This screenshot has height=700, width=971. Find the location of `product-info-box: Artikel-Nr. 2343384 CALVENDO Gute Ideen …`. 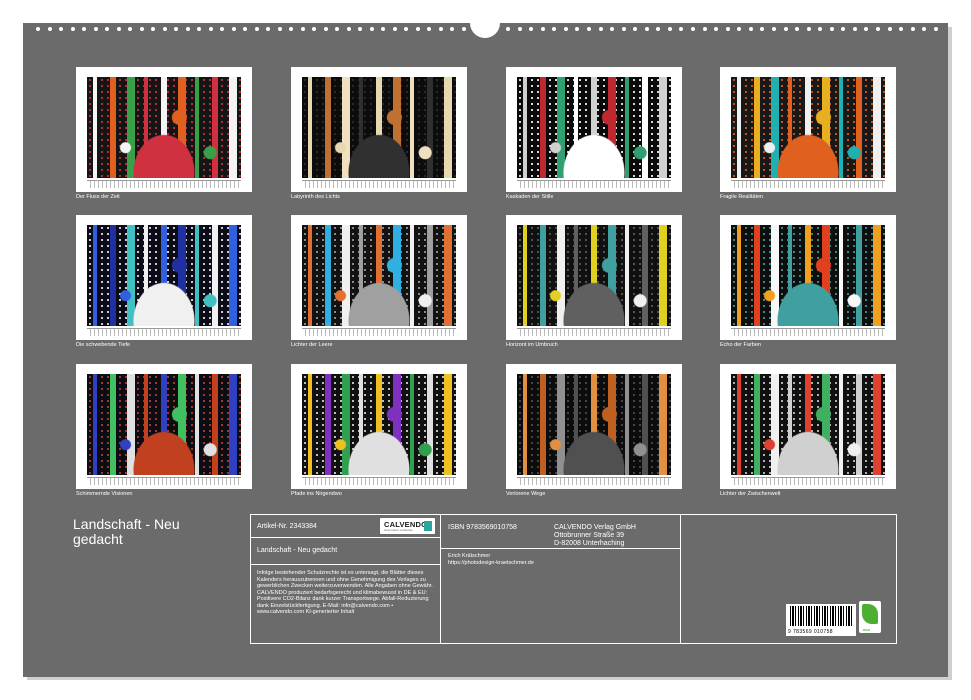

product-info-box: Artikel-Nr. 2343384 CALVENDO Gute Ideen … is located at coordinates (573, 579).